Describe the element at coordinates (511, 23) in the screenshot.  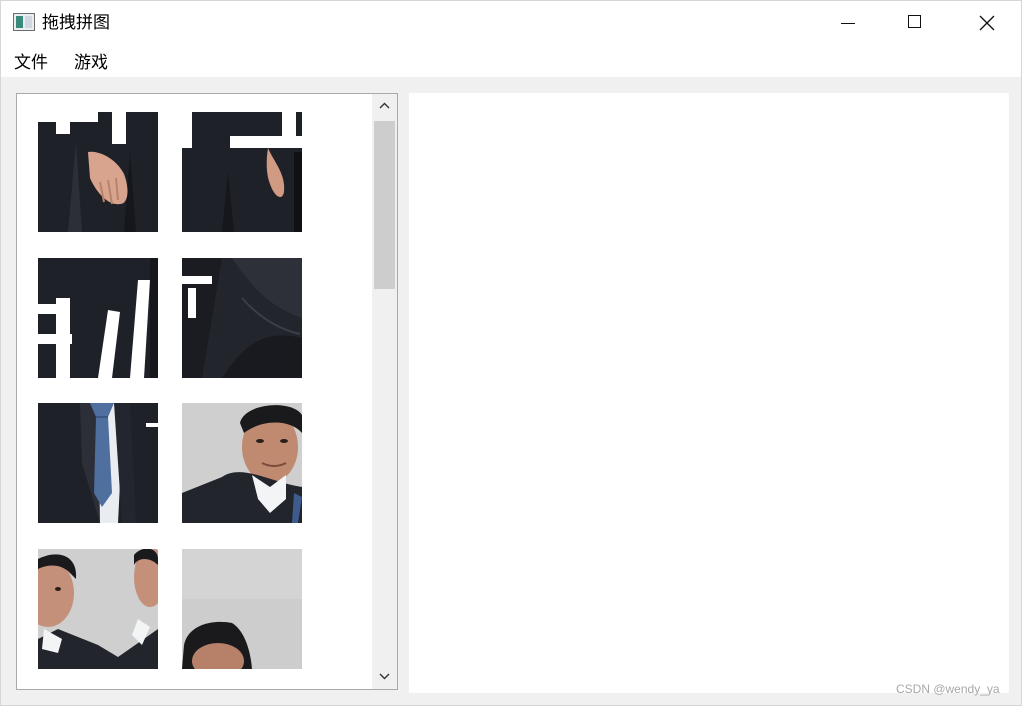
I see `title-bar: 拖拽拼图` at that location.